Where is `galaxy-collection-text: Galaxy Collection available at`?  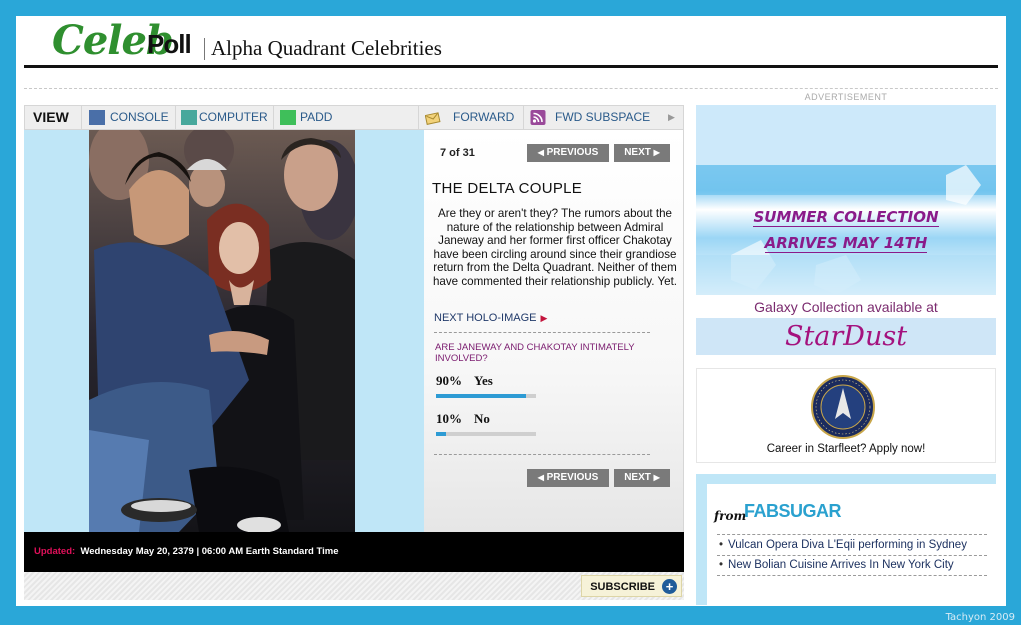
galaxy-collection-text: Galaxy Collection available at is located at coordinates (846, 307).